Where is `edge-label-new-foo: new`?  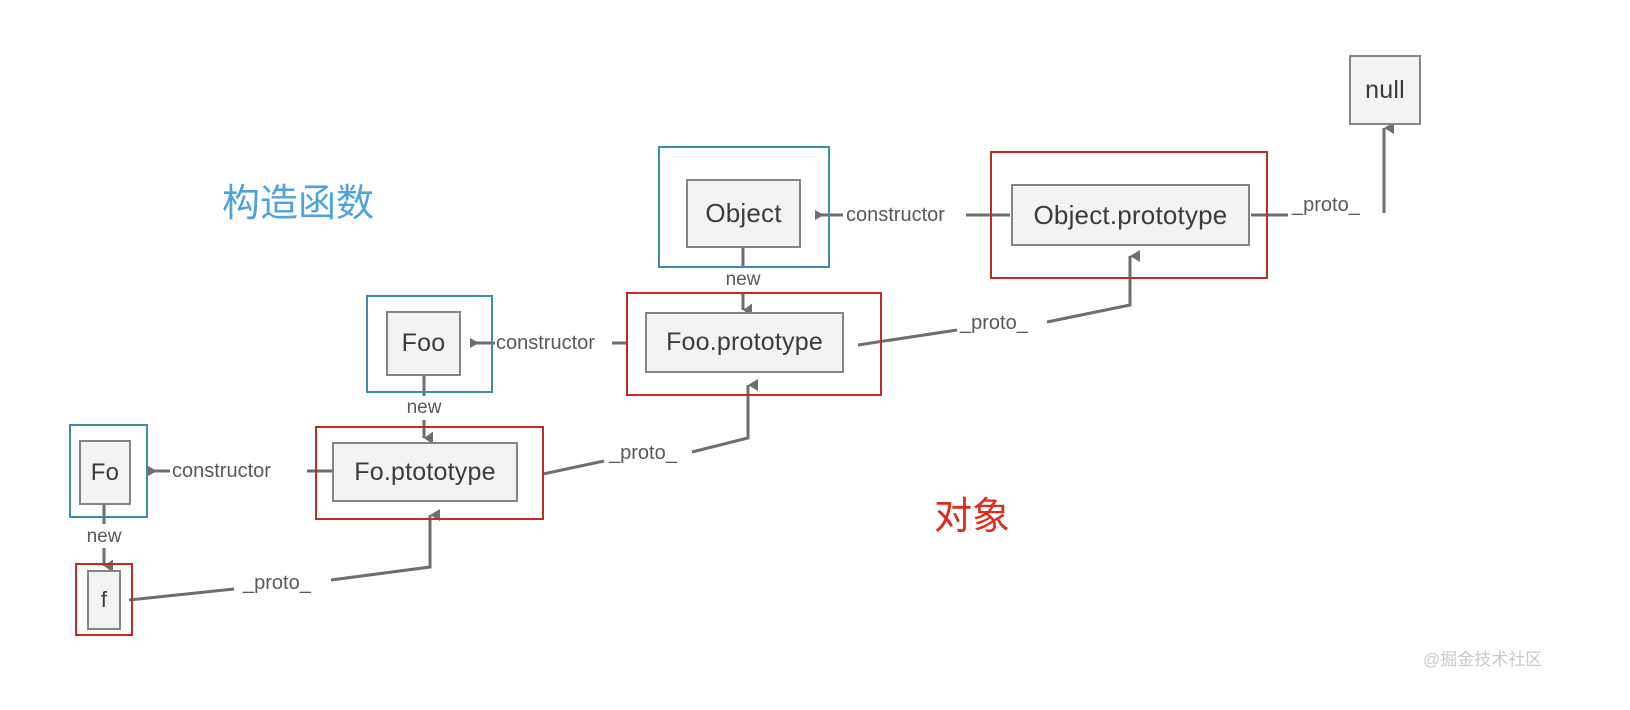 edge-label-new-foo: new is located at coordinates (424, 407).